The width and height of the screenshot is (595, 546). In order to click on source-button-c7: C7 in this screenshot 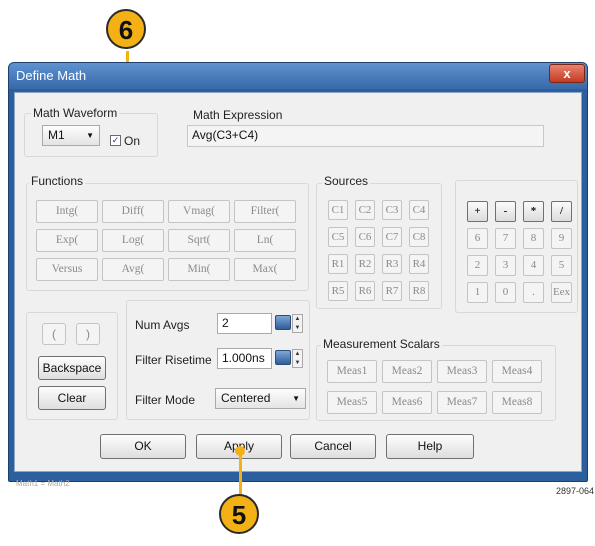, I will do `click(392, 237)`.